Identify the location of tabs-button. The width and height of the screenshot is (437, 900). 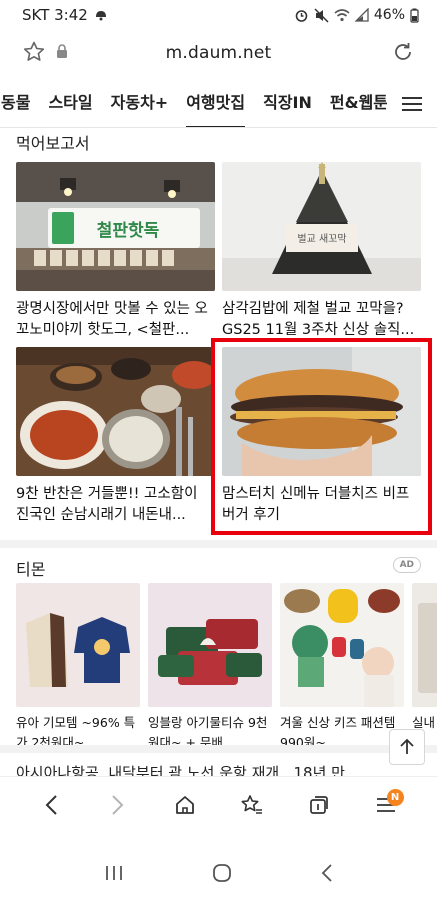
(319, 805).